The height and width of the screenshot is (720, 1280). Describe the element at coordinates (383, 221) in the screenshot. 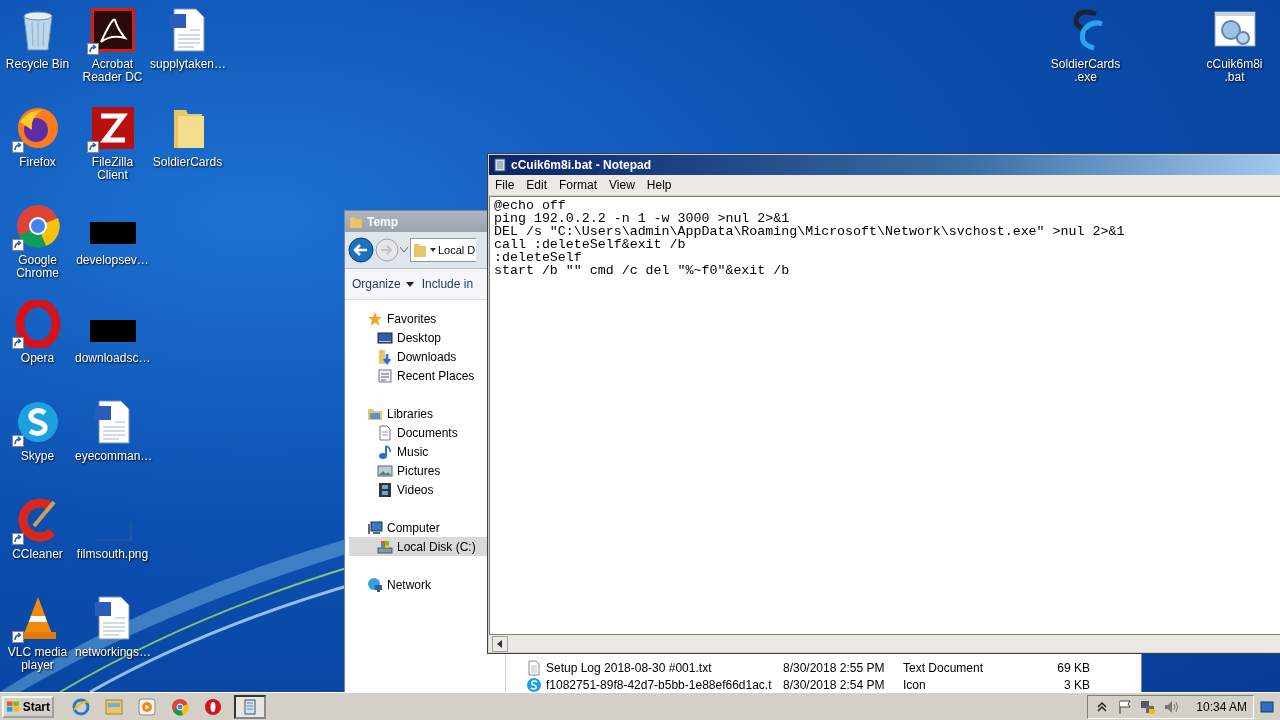

I see `window-title: Temp` at that location.